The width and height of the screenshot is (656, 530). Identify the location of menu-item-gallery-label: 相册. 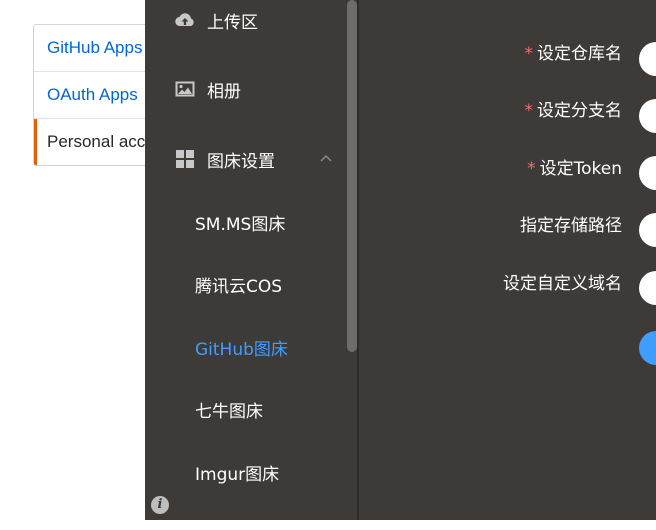
(224, 91).